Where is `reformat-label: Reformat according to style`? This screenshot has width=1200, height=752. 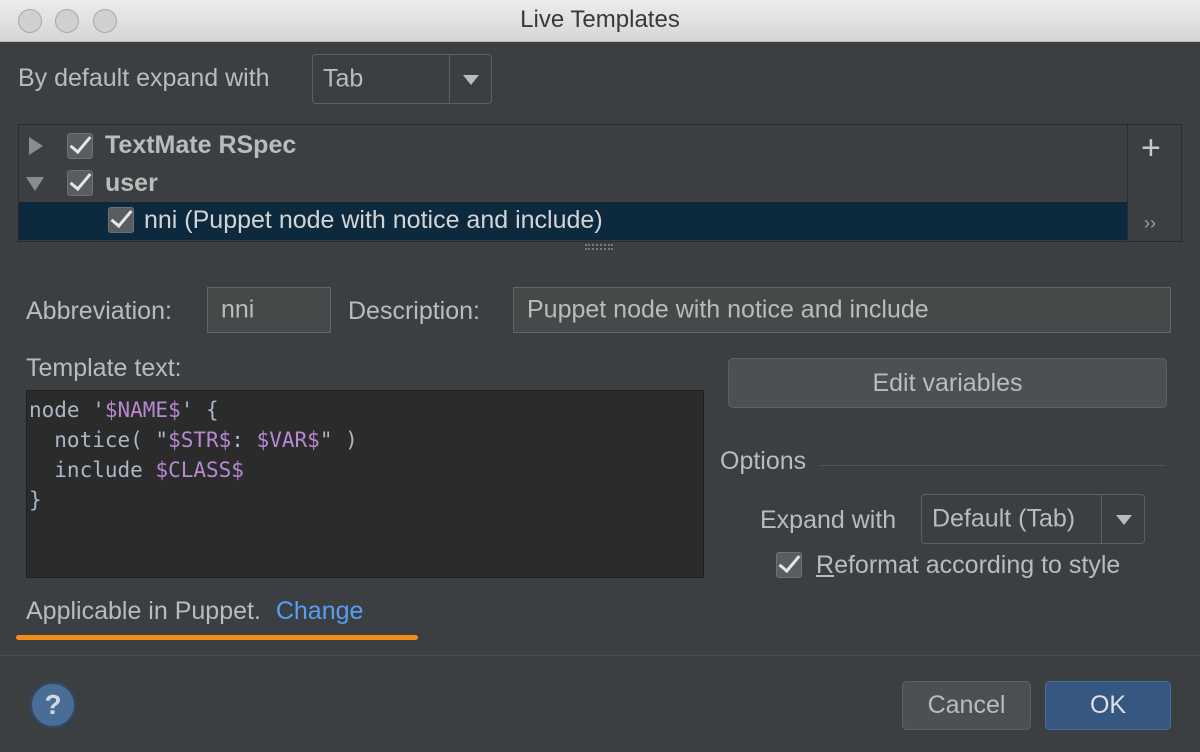
reformat-label: Reformat according to style is located at coordinates (968, 565).